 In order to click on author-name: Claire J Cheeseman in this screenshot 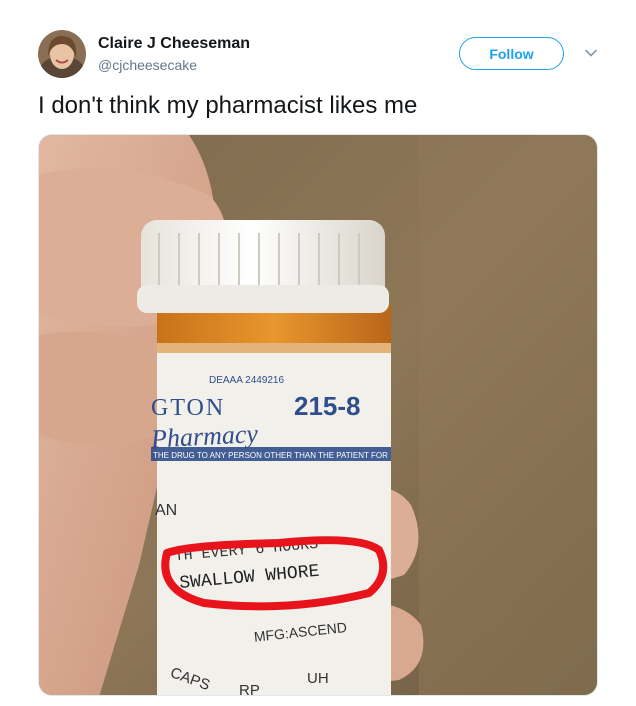, I will do `click(174, 44)`.